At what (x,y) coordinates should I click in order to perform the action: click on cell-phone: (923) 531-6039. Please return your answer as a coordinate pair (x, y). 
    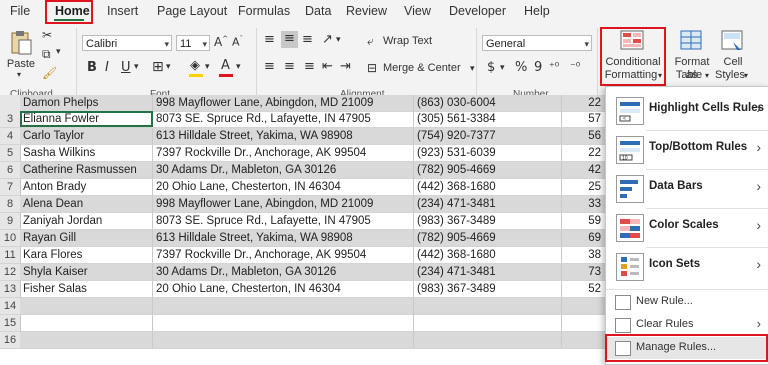
    Looking at the image, I should click on (488, 153).